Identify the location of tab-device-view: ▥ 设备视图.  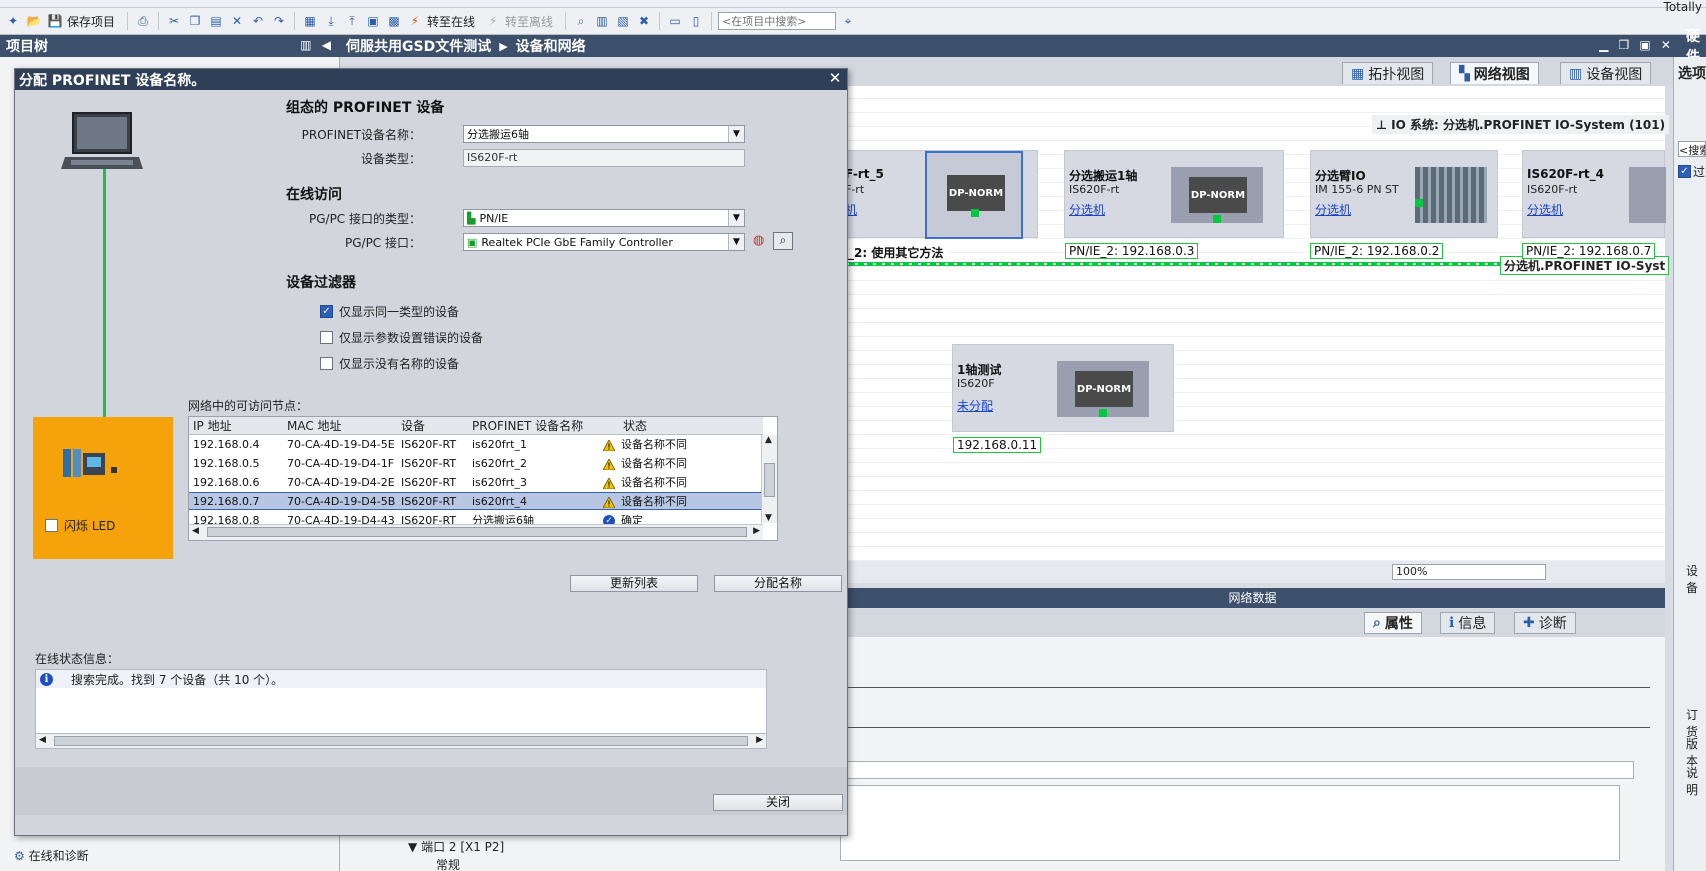
(1606, 73).